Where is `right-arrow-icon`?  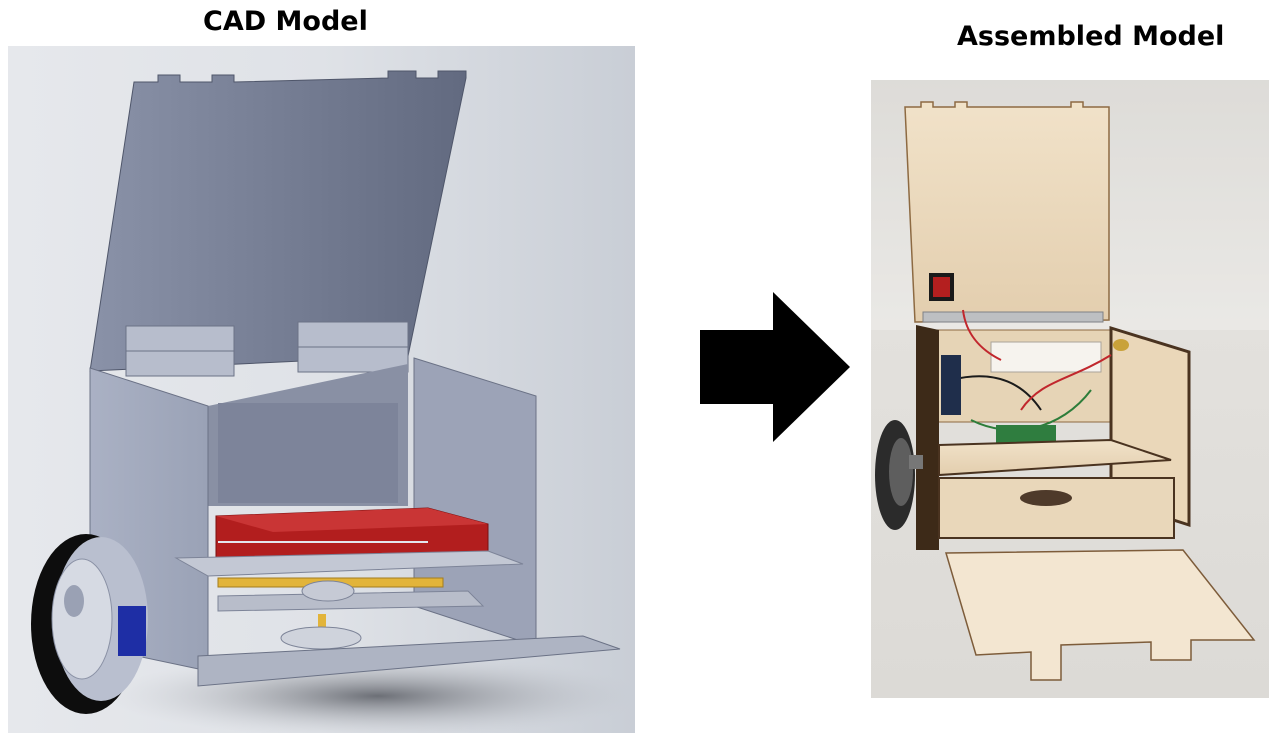 right-arrow-icon is located at coordinates (775, 367).